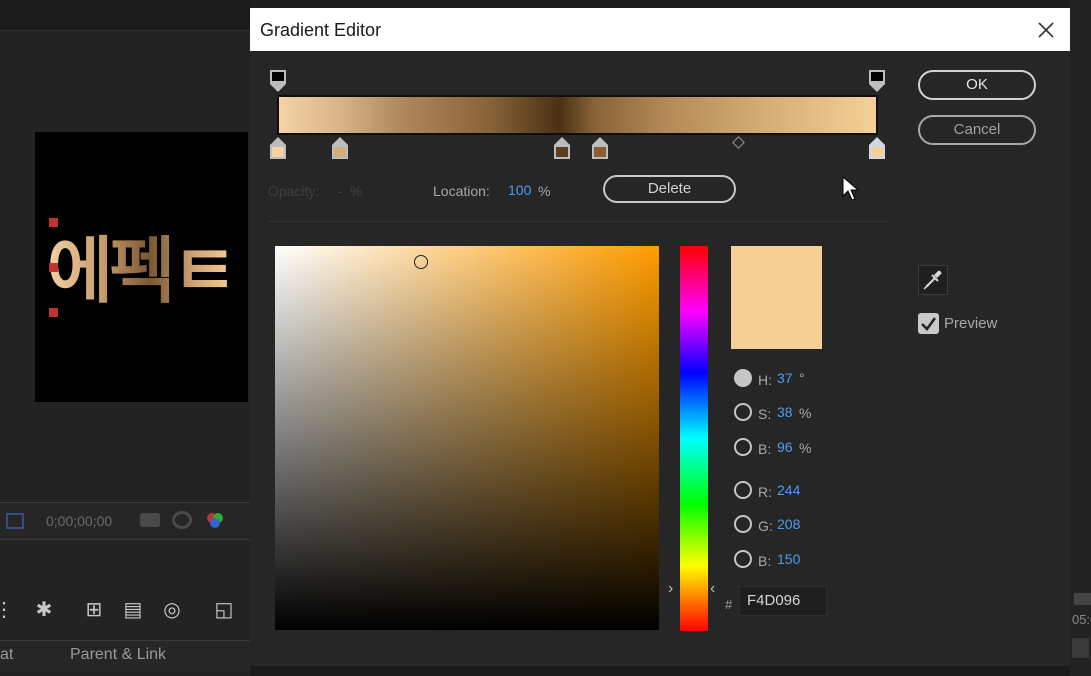 This screenshot has width=1091, height=676. Describe the element at coordinates (142, 264) in the screenshot. I see `composition-text-layer: 에펙ㅌ` at that location.